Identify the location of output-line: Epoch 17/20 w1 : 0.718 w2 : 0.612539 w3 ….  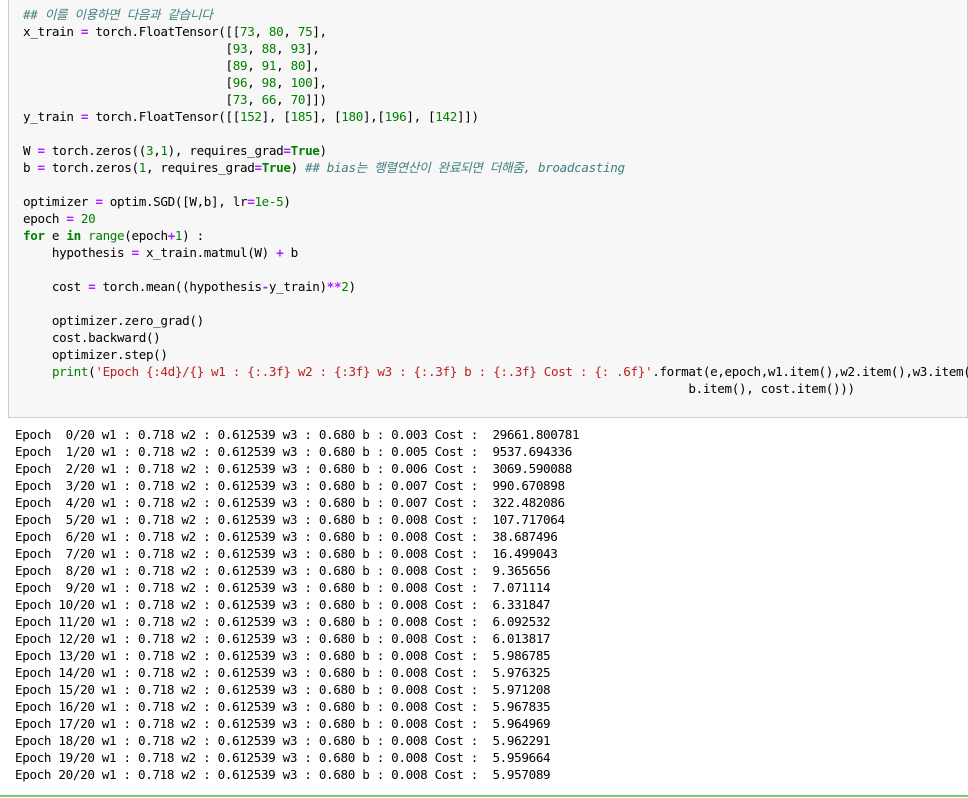
(297, 723).